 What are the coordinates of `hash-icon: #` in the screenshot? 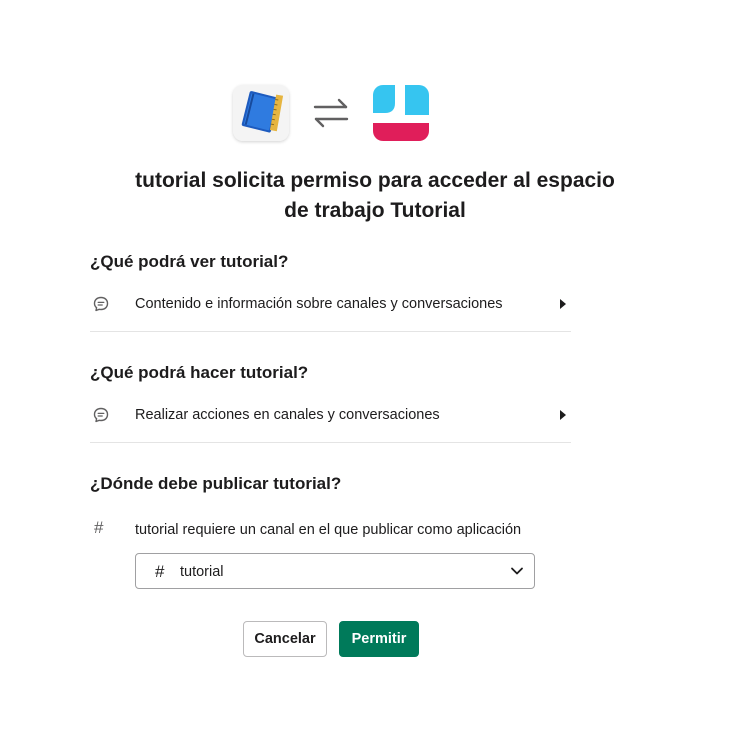 It's located at (99, 527).